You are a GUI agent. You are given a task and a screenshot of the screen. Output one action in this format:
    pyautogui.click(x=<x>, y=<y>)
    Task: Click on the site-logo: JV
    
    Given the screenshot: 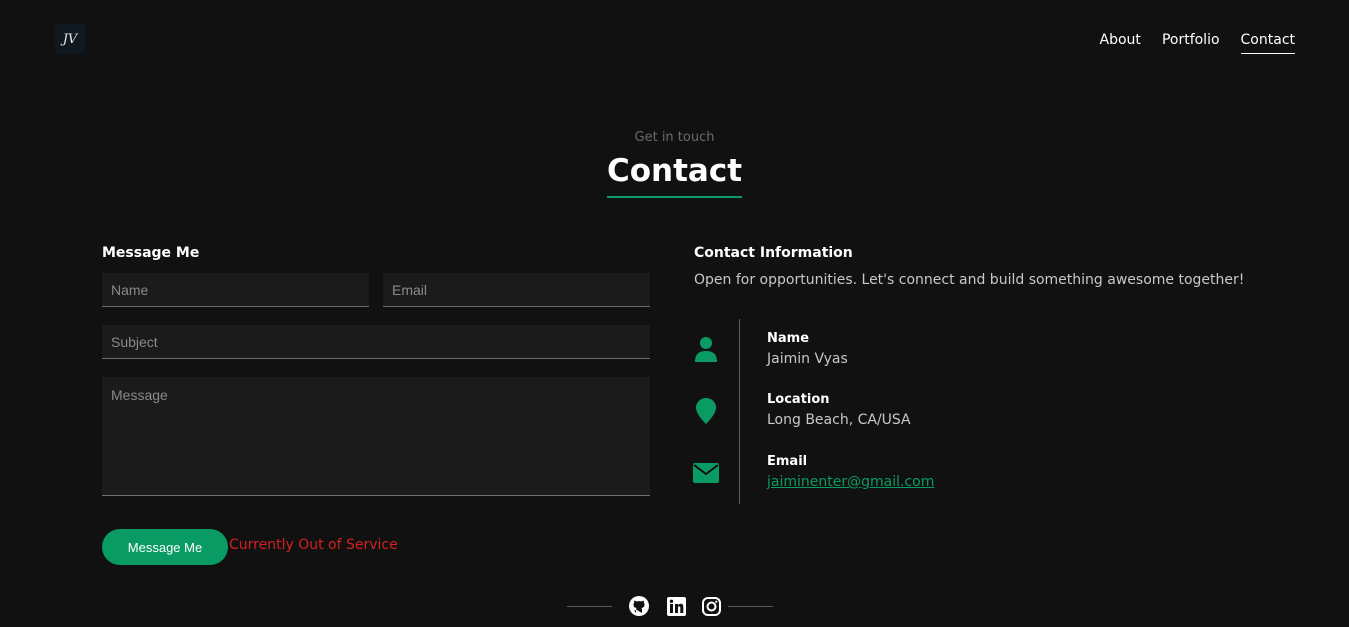 What is the action you would take?
    pyautogui.click(x=70, y=39)
    